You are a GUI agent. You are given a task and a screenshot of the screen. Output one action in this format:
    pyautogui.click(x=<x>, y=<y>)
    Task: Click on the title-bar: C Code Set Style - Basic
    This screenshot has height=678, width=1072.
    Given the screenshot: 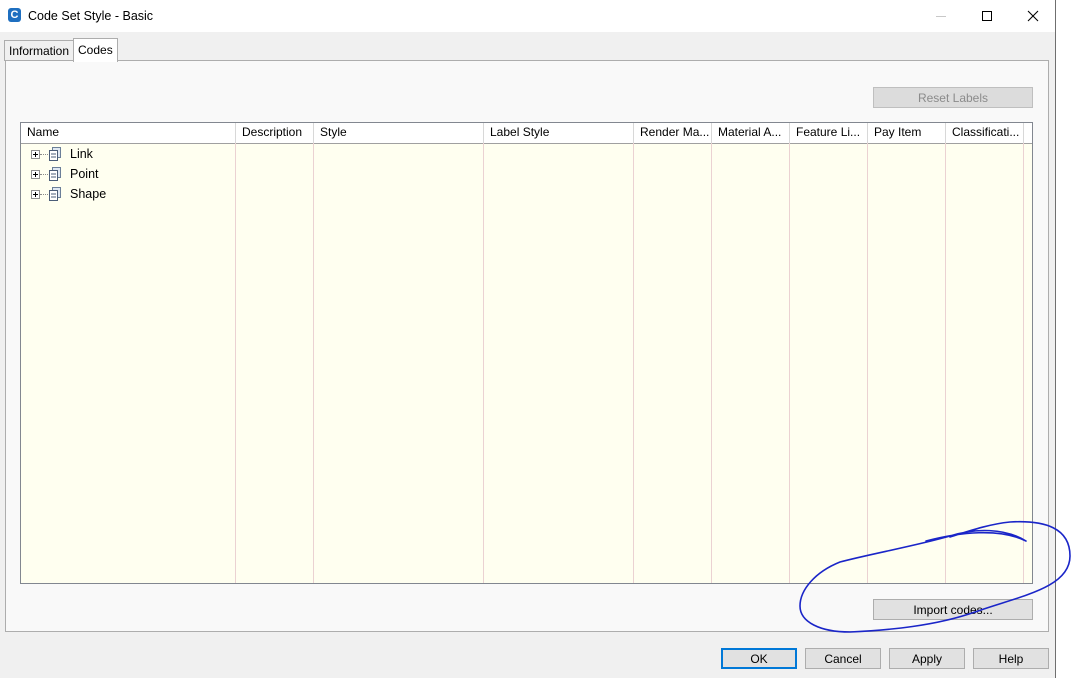 What is the action you would take?
    pyautogui.click(x=527, y=16)
    